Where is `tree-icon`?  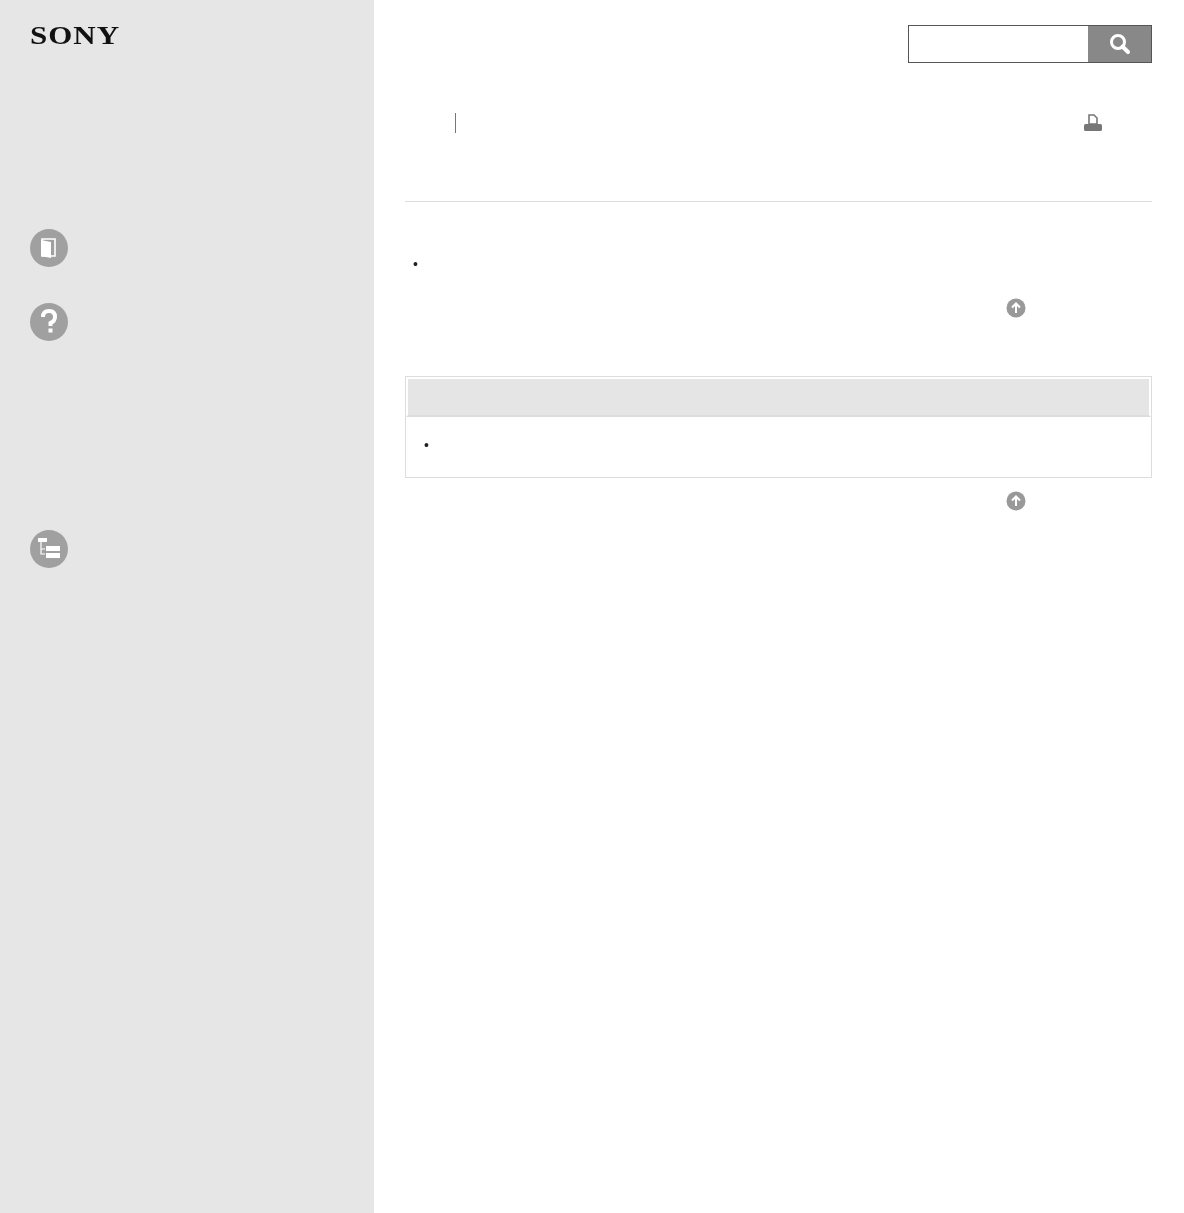 tree-icon is located at coordinates (49, 549).